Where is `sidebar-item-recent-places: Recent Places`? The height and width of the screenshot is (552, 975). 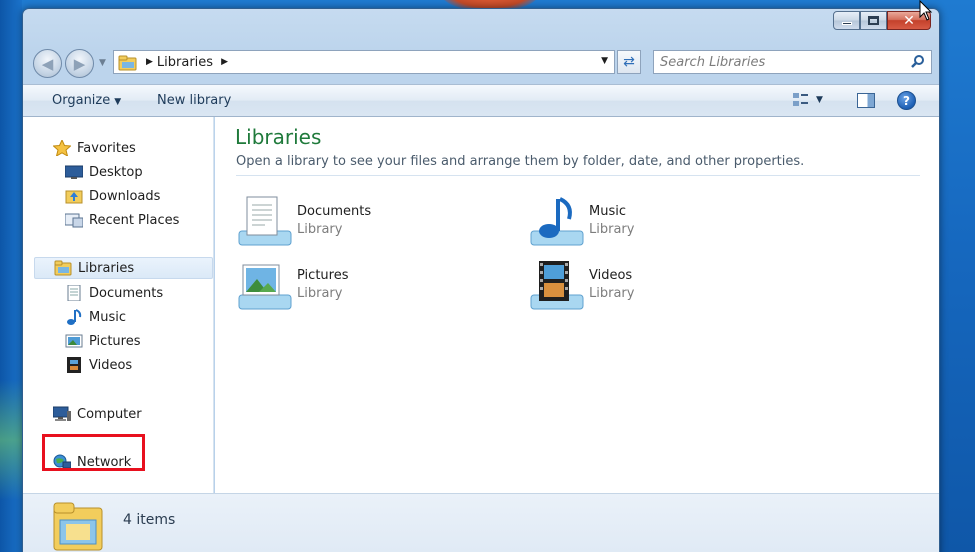 sidebar-item-recent-places: Recent Places is located at coordinates (122, 220).